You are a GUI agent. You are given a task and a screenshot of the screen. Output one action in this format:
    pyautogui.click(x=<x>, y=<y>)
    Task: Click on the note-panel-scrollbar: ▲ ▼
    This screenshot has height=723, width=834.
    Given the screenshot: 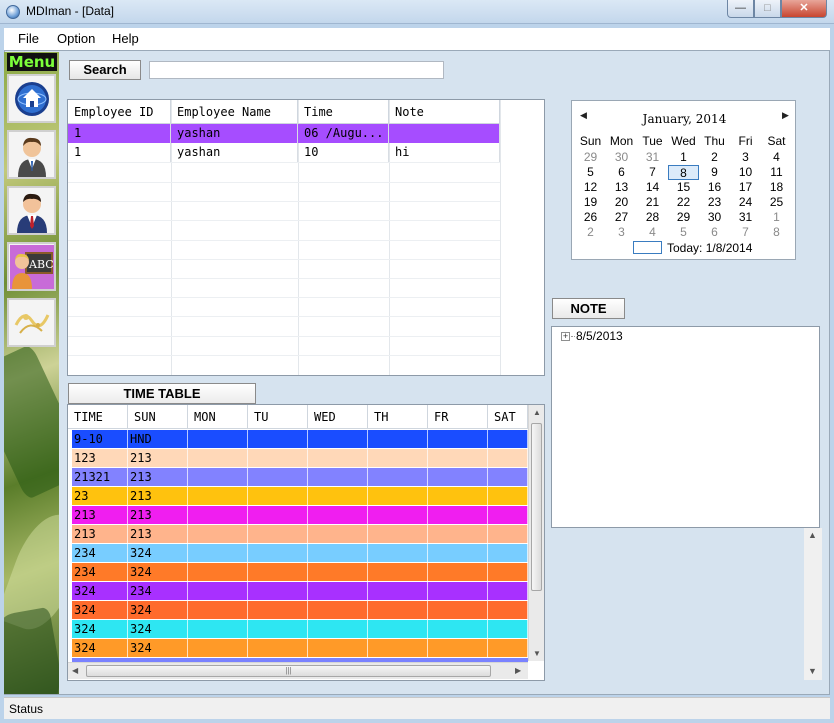 What is the action you would take?
    pyautogui.click(x=813, y=604)
    